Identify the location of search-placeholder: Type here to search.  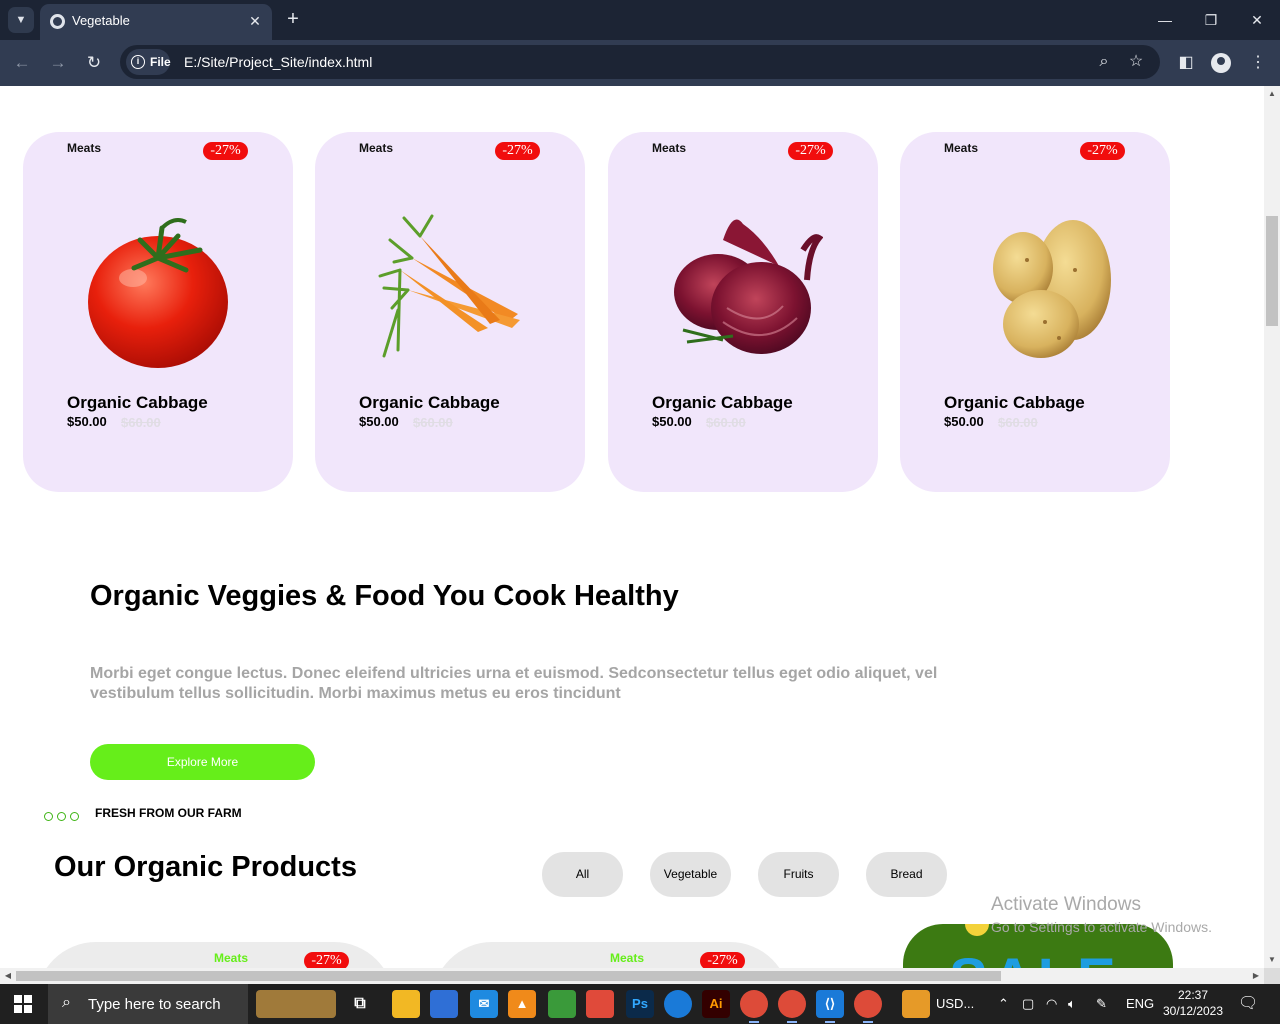
(154, 1004).